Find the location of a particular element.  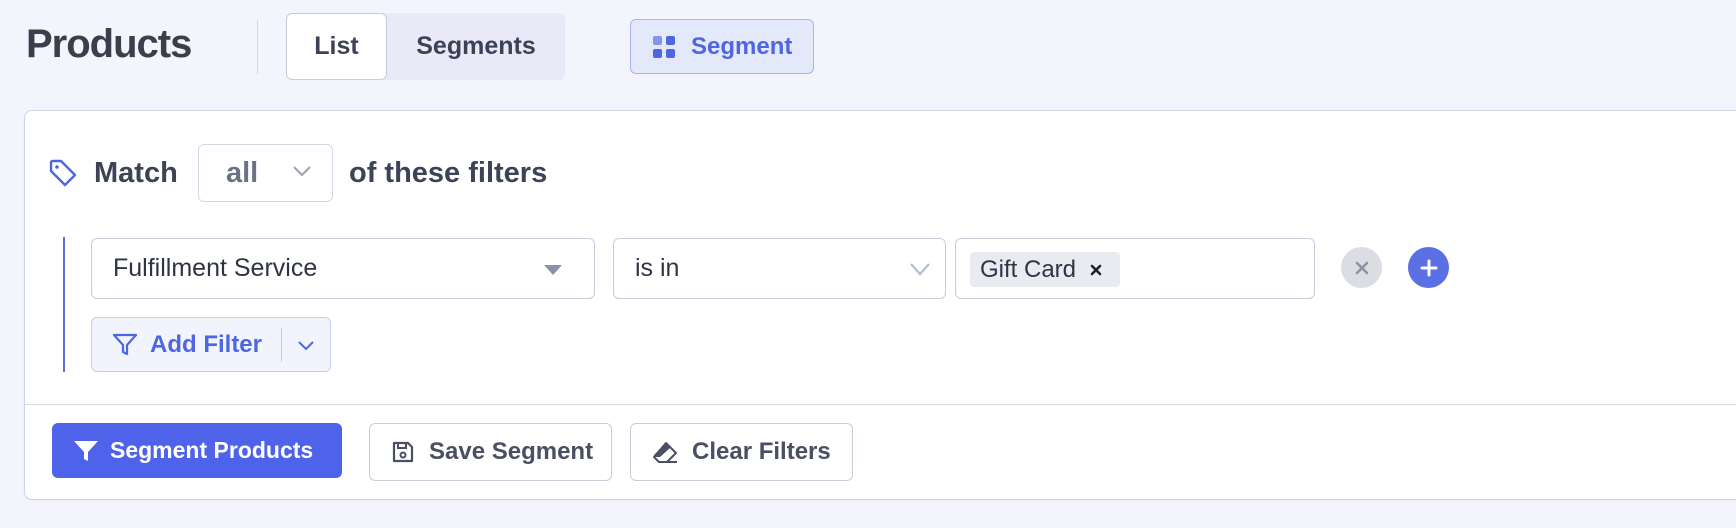

add-filter-label: Add Filter is located at coordinates (206, 344).